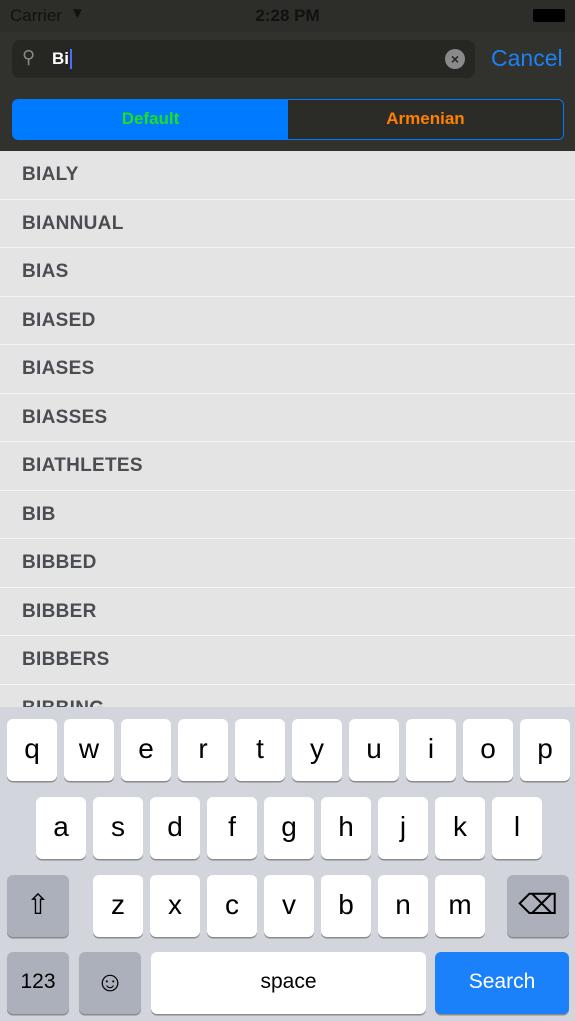 The image size is (575, 1021). Describe the element at coordinates (425, 119) in the screenshot. I see `segment-armenian: Armenian` at that location.